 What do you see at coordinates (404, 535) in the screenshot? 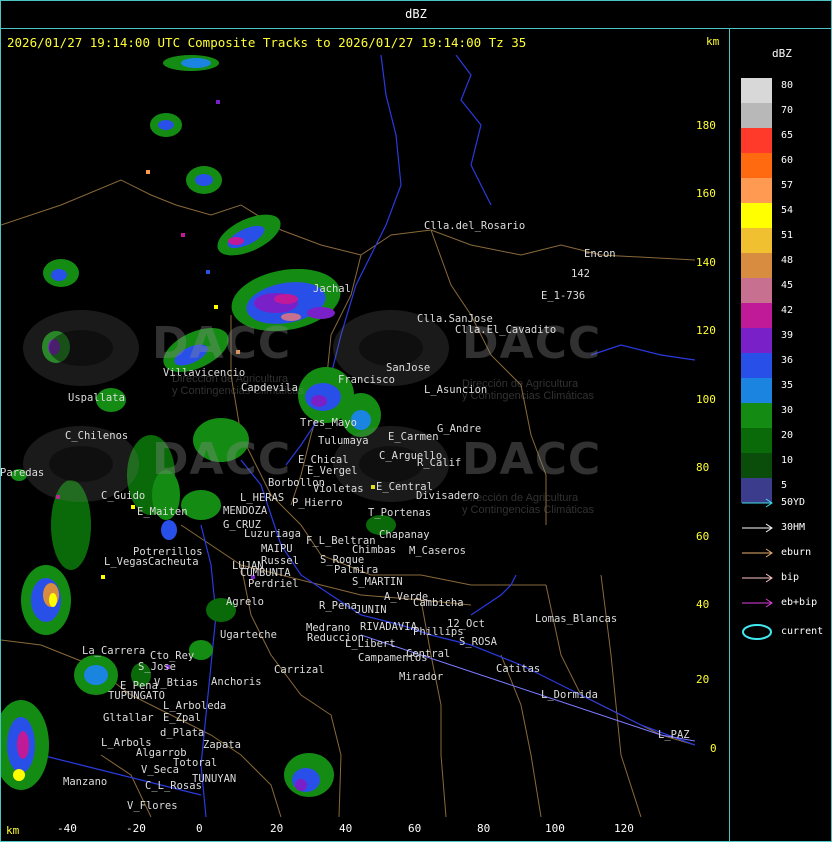
I see `place-label: Chapanay` at bounding box center [404, 535].